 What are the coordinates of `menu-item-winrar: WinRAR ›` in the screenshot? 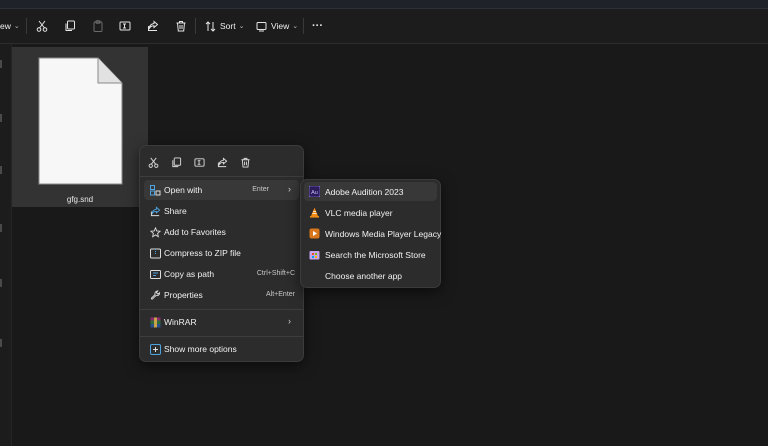 It's located at (221, 322).